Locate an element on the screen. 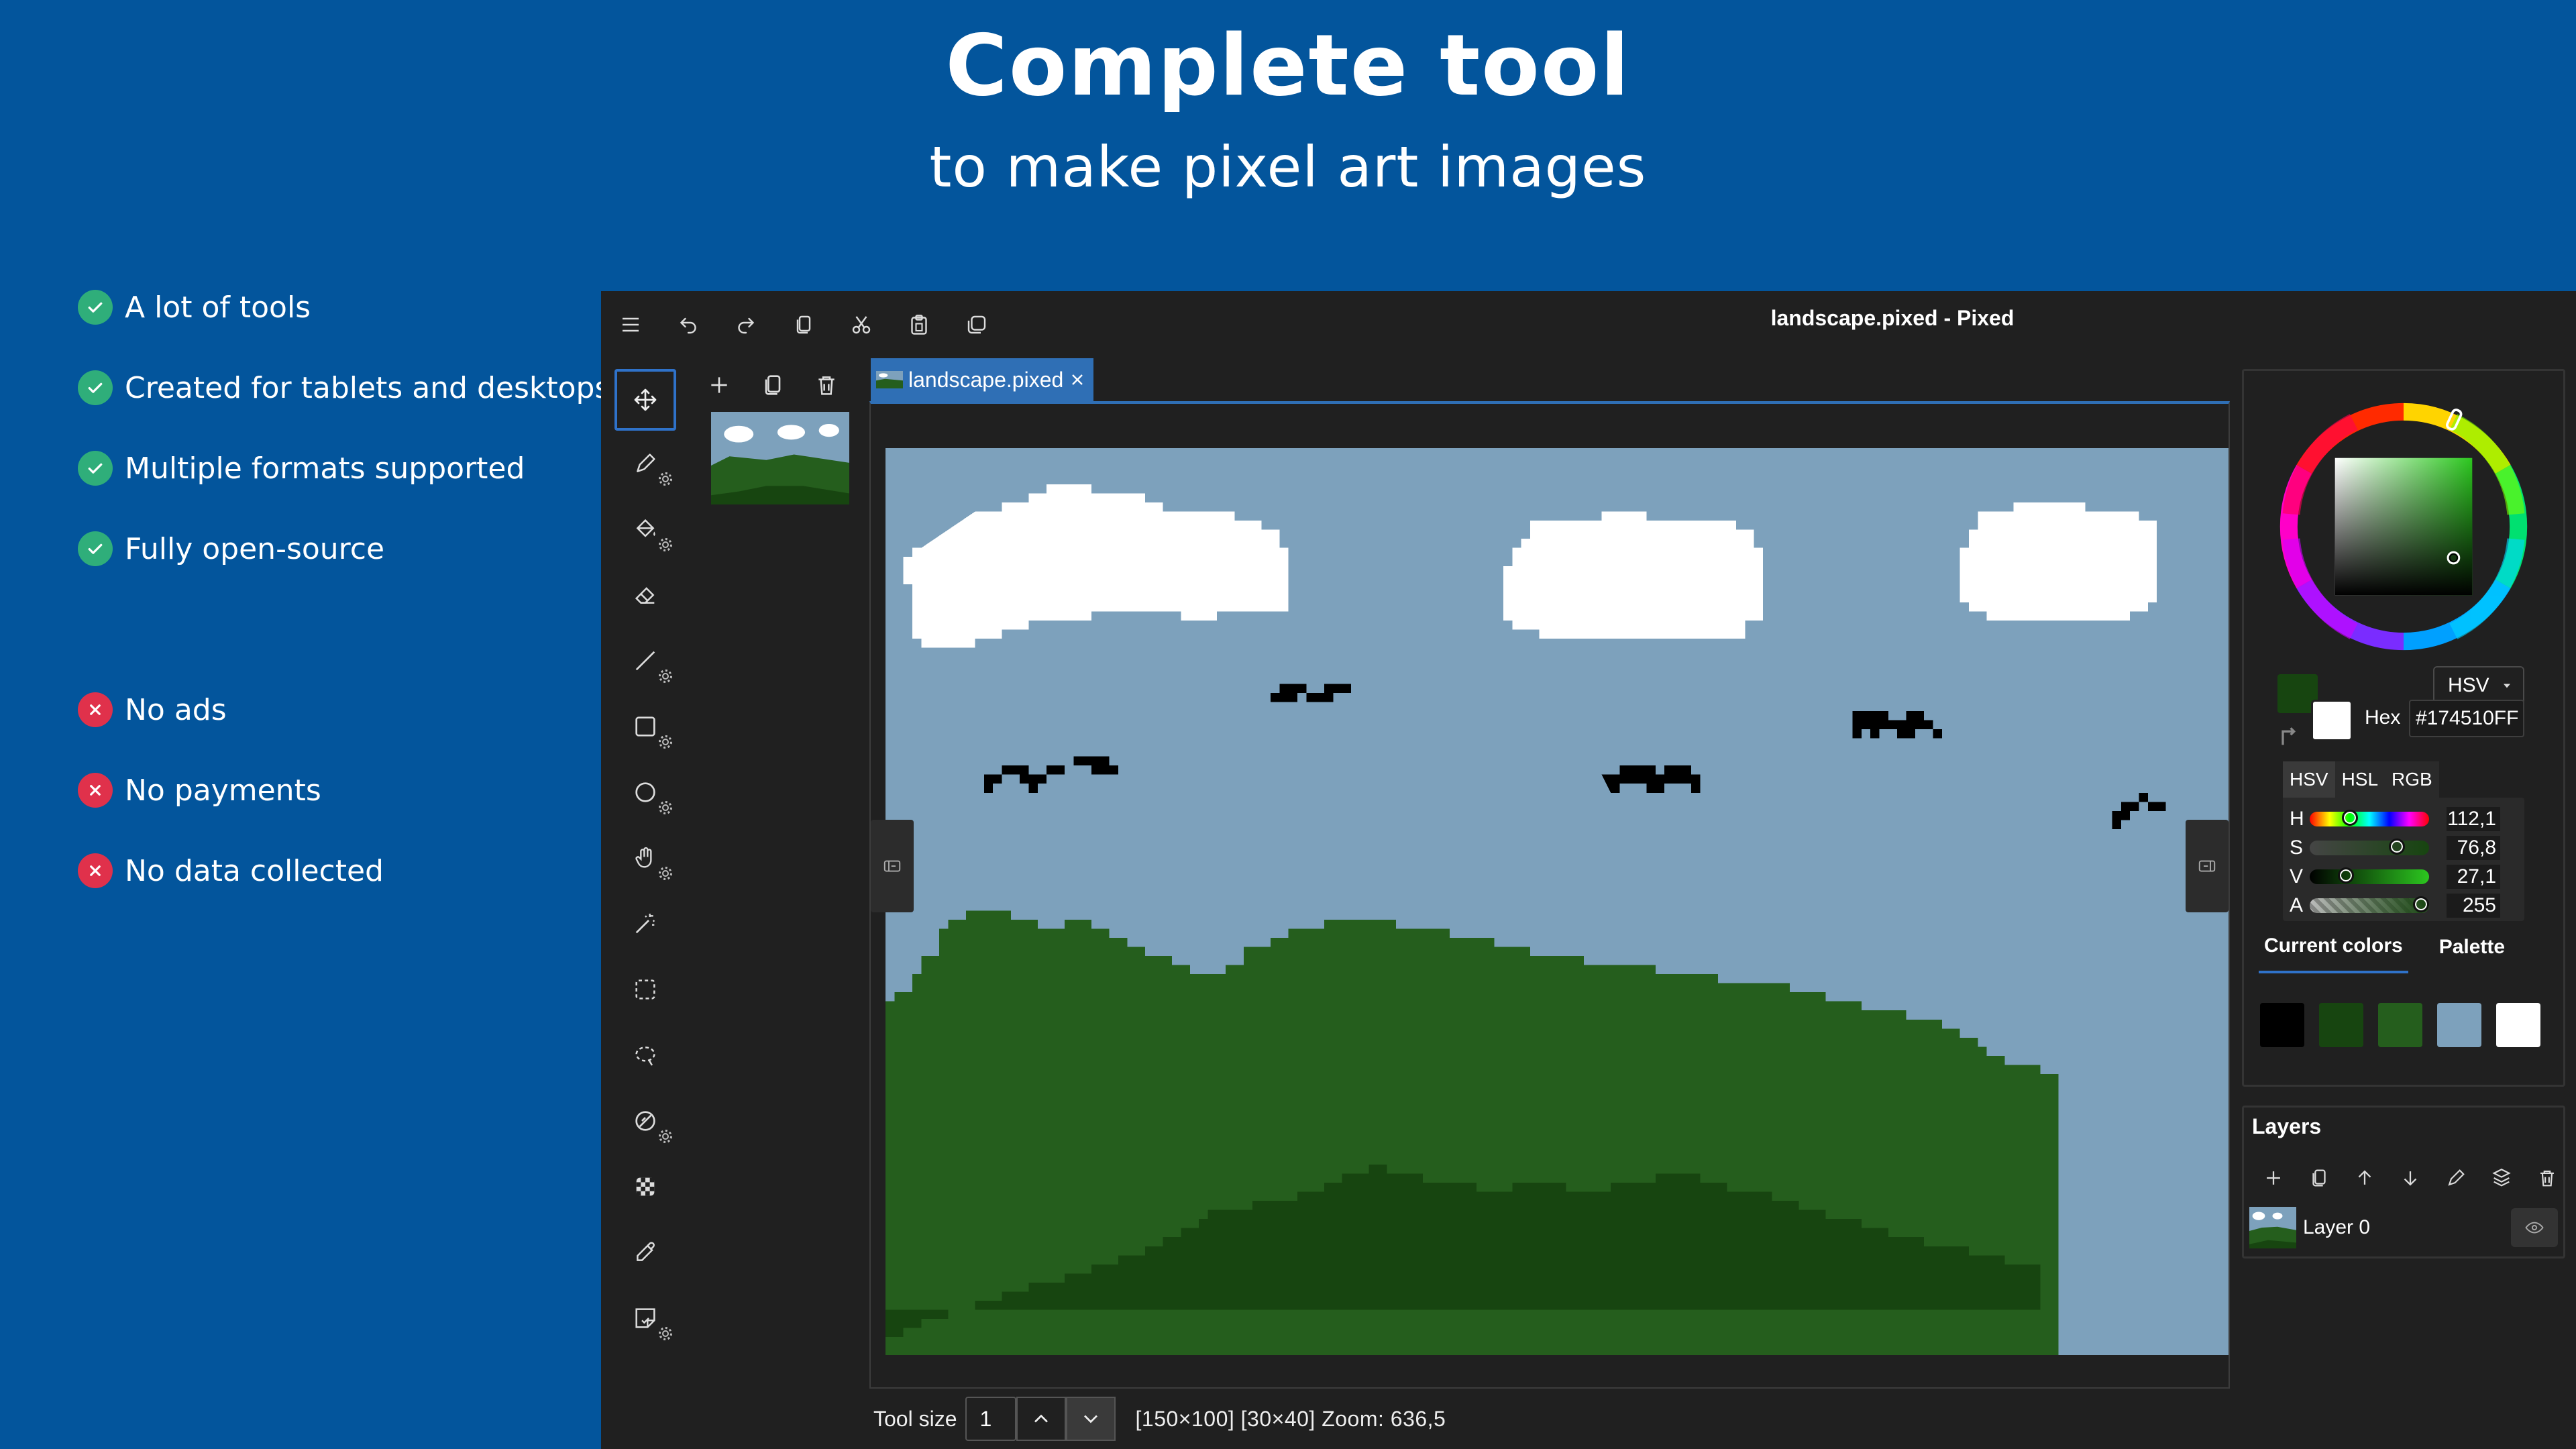 The height and width of the screenshot is (1449, 2576). tool-sticky-note is located at coordinates (645, 1318).